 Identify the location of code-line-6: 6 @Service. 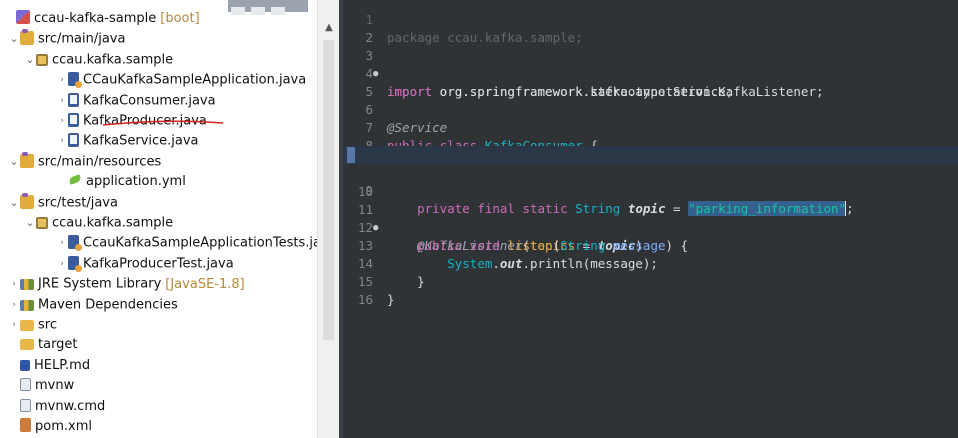
(650, 109).